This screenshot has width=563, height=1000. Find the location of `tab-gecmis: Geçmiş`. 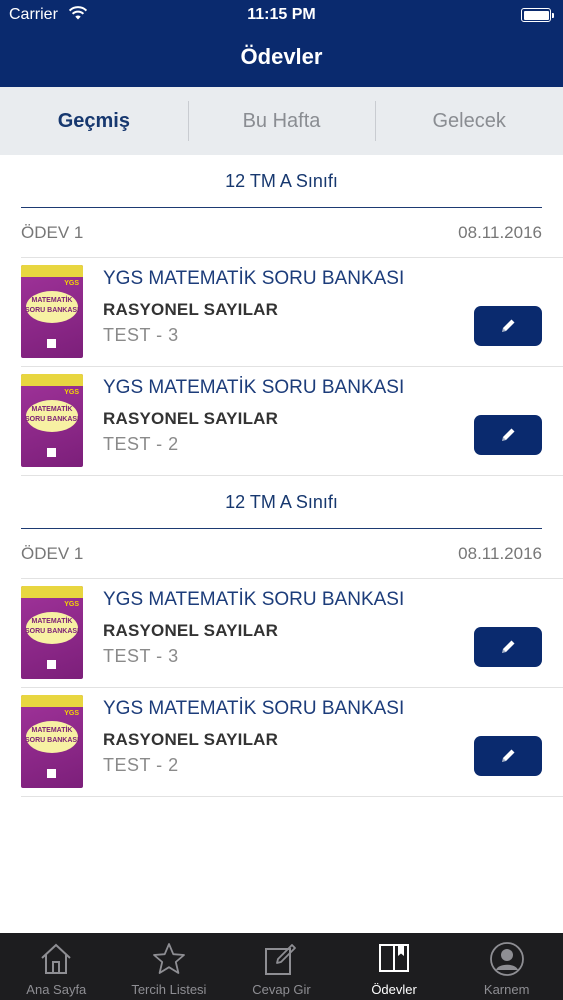

tab-gecmis: Geçmiş is located at coordinates (94, 121).